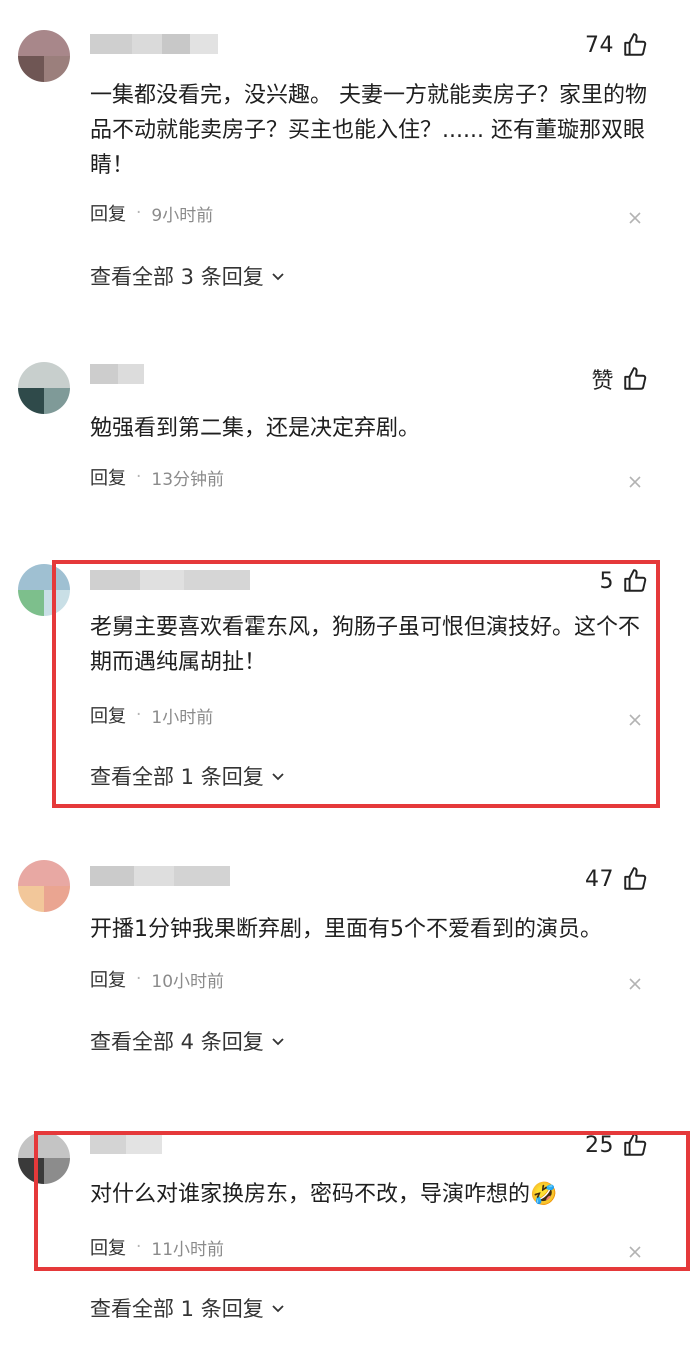 This screenshot has width=692, height=1362. What do you see at coordinates (602, 381) in the screenshot?
I see `like-count: 赞` at bounding box center [602, 381].